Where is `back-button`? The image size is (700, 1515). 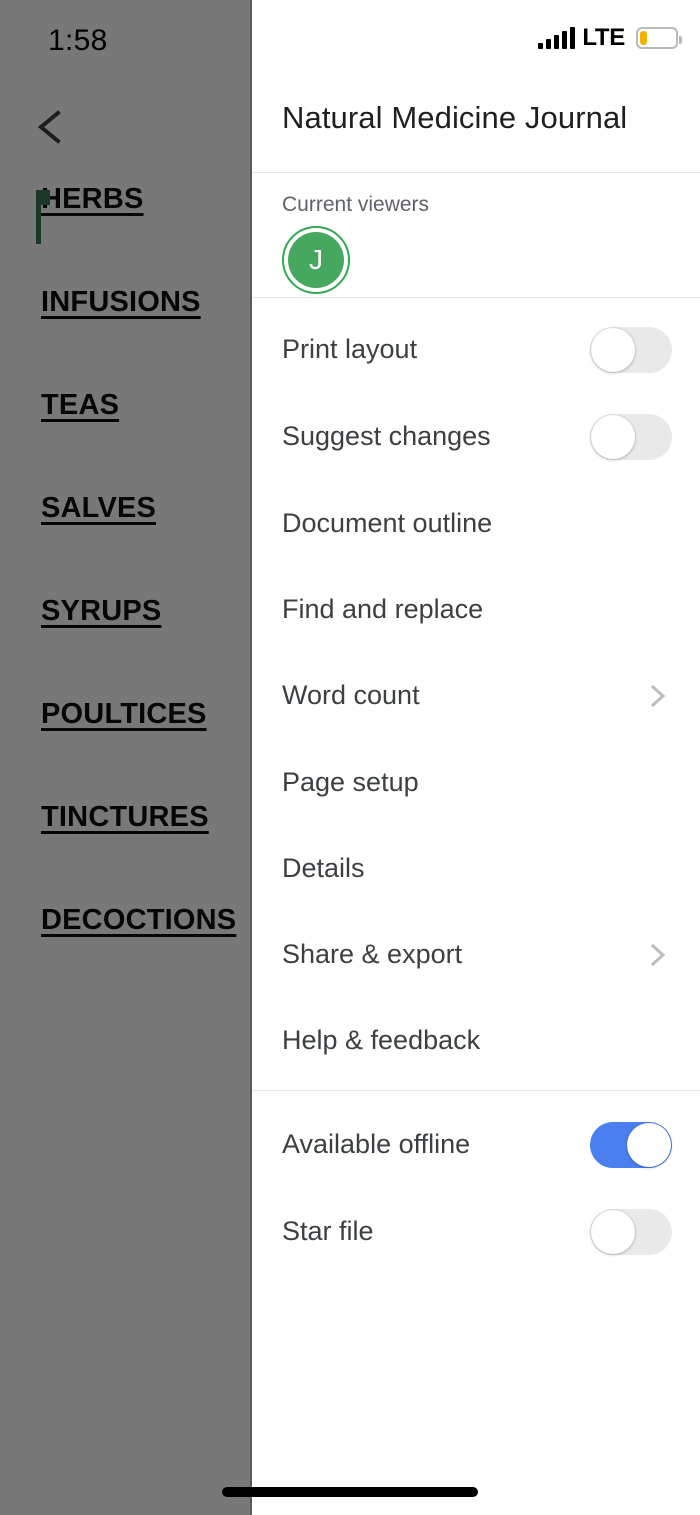 back-button is located at coordinates (51, 127).